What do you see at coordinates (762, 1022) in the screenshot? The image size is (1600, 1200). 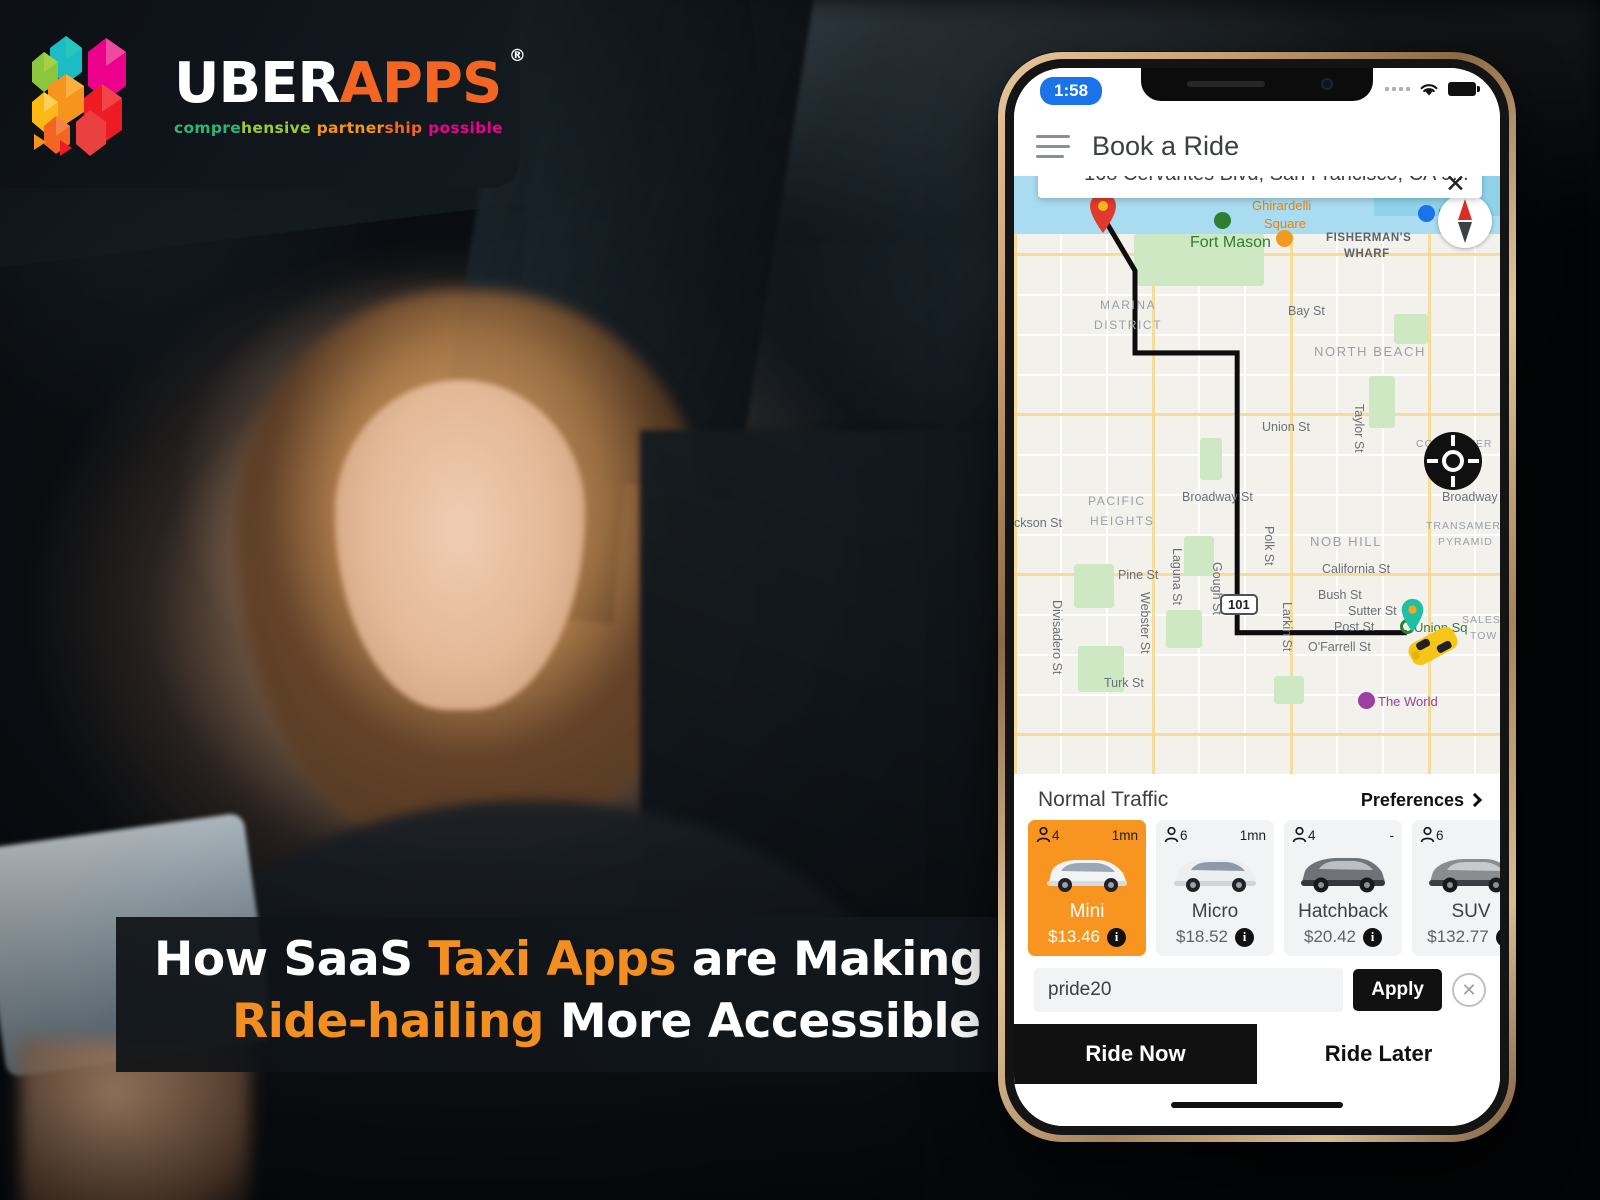 I see `headline-text-c: More Accessible` at bounding box center [762, 1022].